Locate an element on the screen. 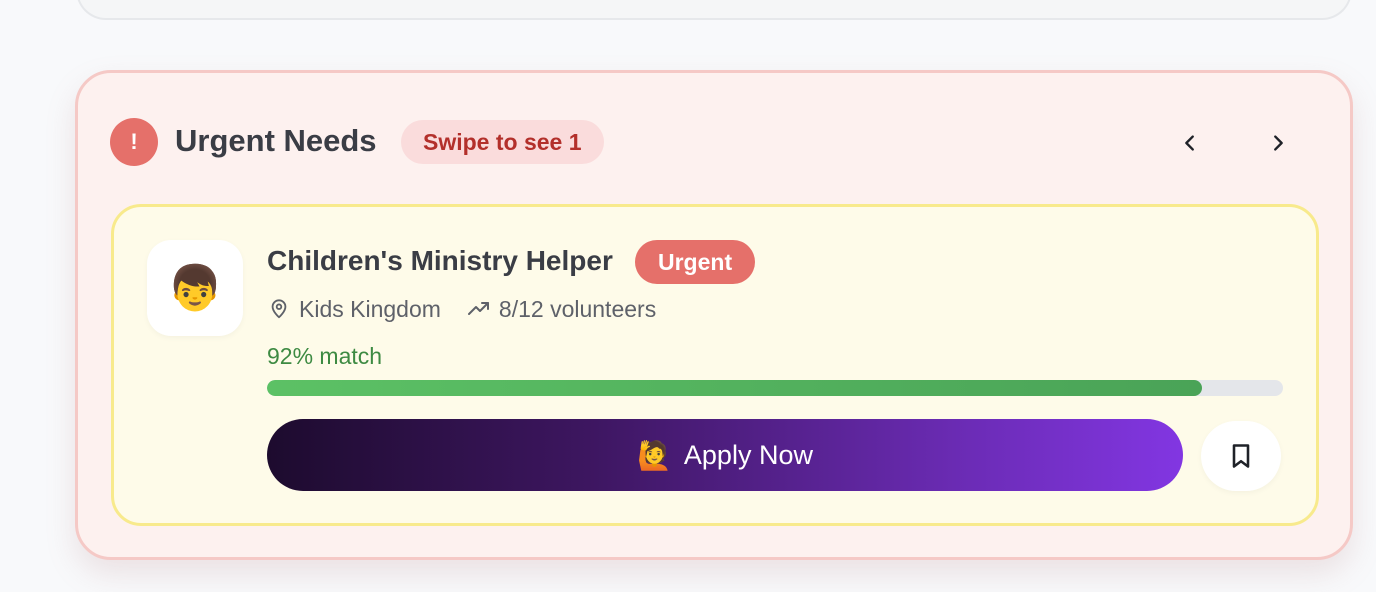 The image size is (1376, 592). previous-section-card is located at coordinates (714, 10).